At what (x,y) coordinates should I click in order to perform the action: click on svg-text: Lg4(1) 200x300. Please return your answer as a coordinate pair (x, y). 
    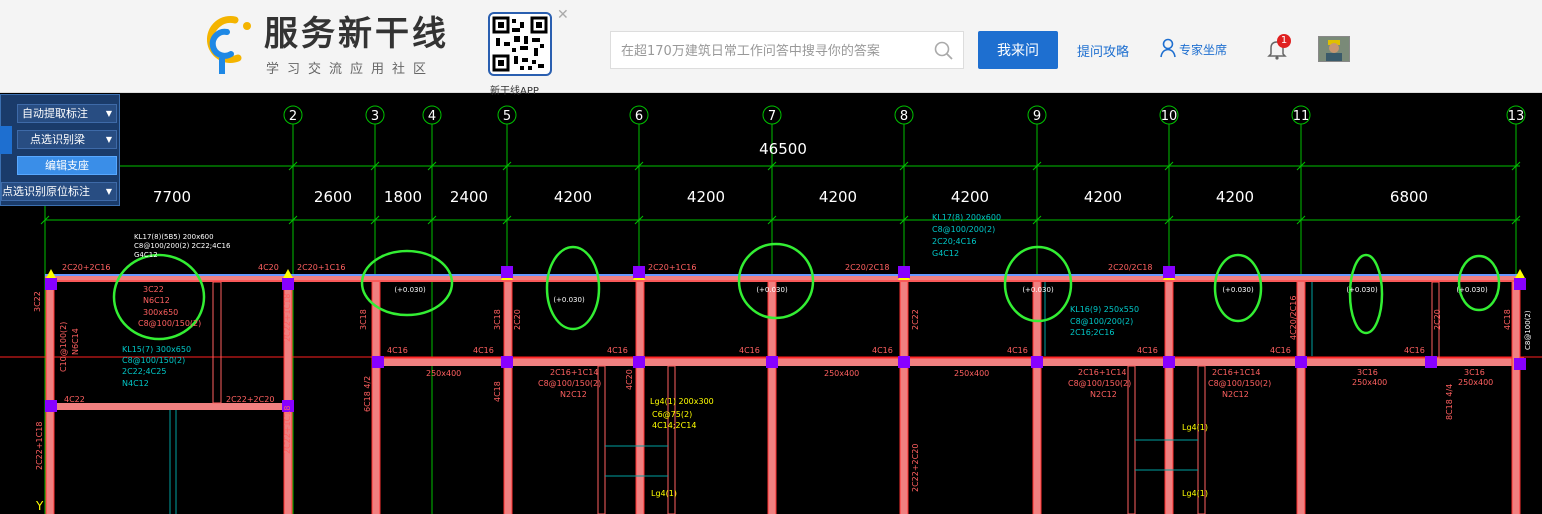
    Looking at the image, I should click on (682, 401).